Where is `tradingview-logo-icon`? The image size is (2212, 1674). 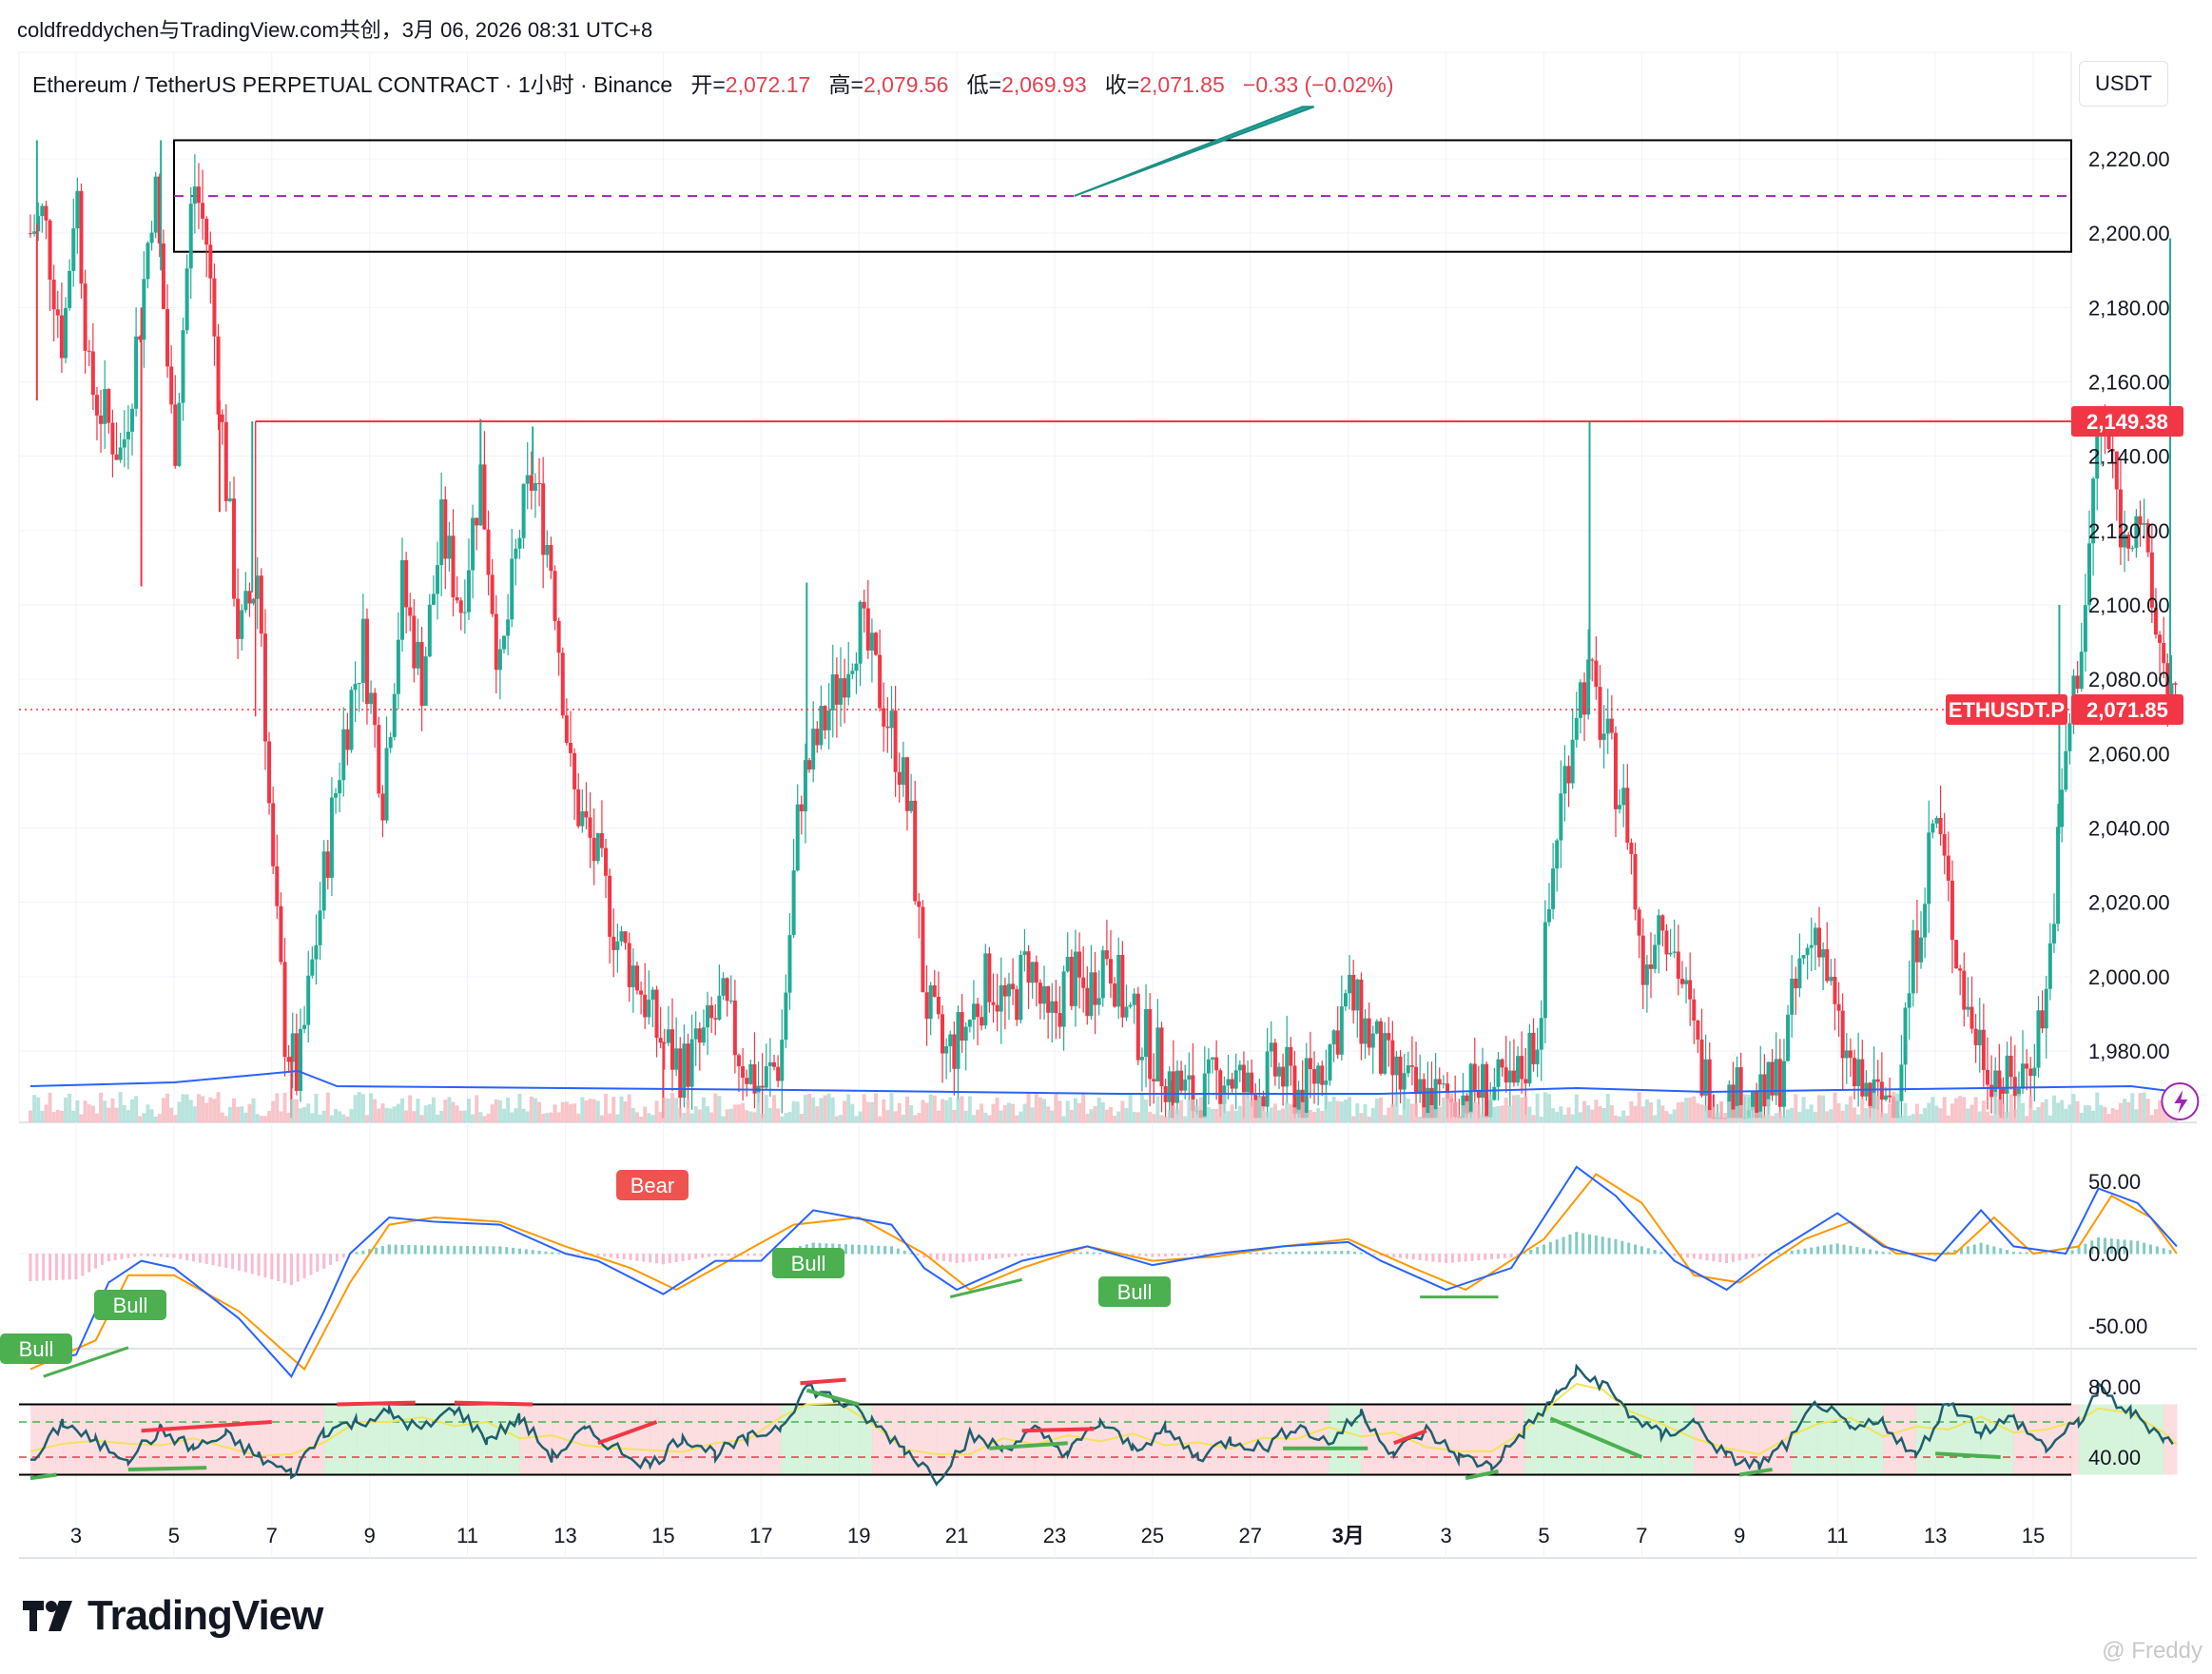 tradingview-logo-icon is located at coordinates (47, 1616).